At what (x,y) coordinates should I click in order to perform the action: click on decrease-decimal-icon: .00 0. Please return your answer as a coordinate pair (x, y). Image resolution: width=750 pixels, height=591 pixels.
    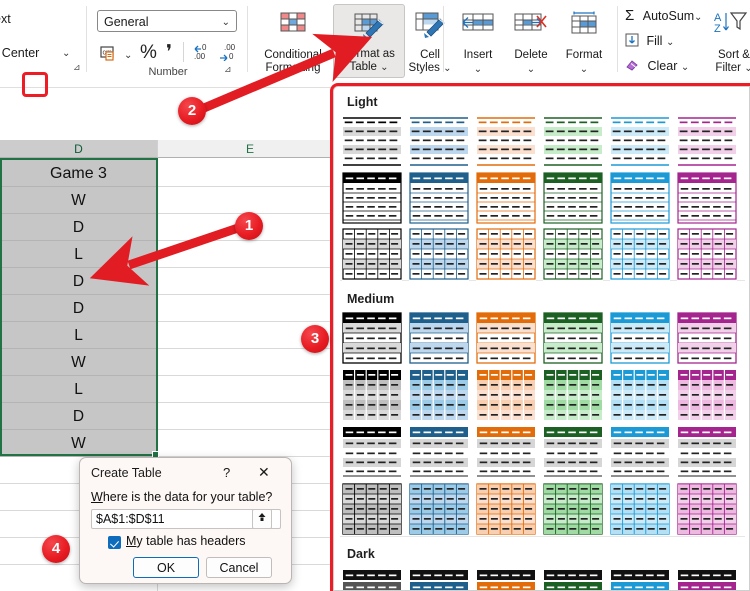
    Looking at the image, I should click on (229, 54).